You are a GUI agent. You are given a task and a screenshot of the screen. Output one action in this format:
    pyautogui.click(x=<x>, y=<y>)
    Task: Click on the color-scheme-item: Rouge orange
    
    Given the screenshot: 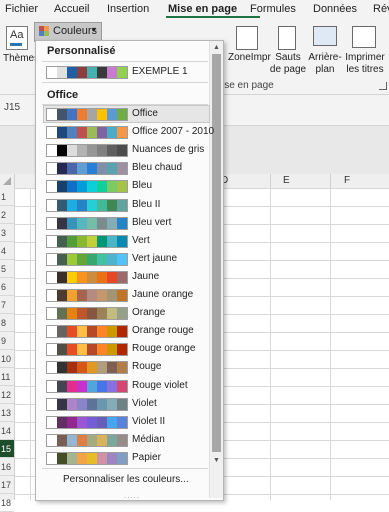 What is the action you would take?
    pyautogui.click(x=126, y=349)
    